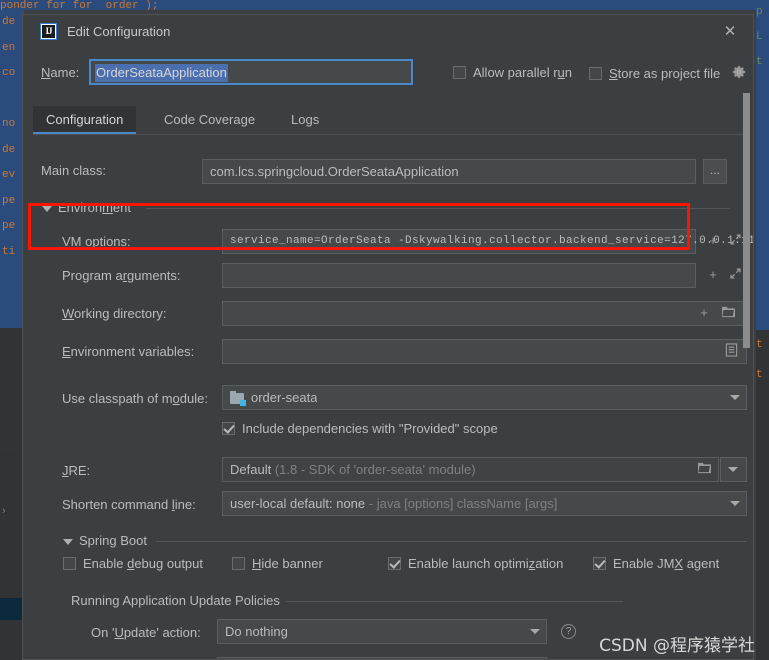 This screenshot has height=660, width=769. Describe the element at coordinates (68, 542) in the screenshot. I see `spring-boot-collapse-icon` at that location.